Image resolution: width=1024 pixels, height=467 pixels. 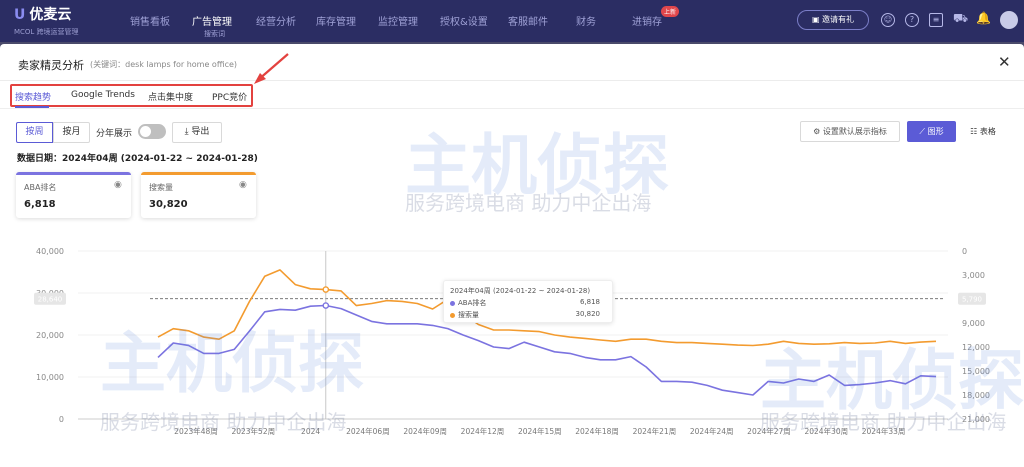 What do you see at coordinates (850, 131) in the screenshot?
I see `set-default-metrics-button: ⚙ 设置默认展示指标` at bounding box center [850, 131].